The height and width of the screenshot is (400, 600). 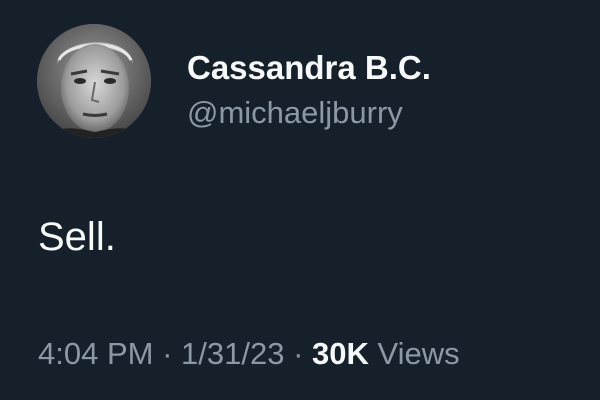 What do you see at coordinates (232, 353) in the screenshot?
I see `tweet-date: 1/31/23` at bounding box center [232, 353].